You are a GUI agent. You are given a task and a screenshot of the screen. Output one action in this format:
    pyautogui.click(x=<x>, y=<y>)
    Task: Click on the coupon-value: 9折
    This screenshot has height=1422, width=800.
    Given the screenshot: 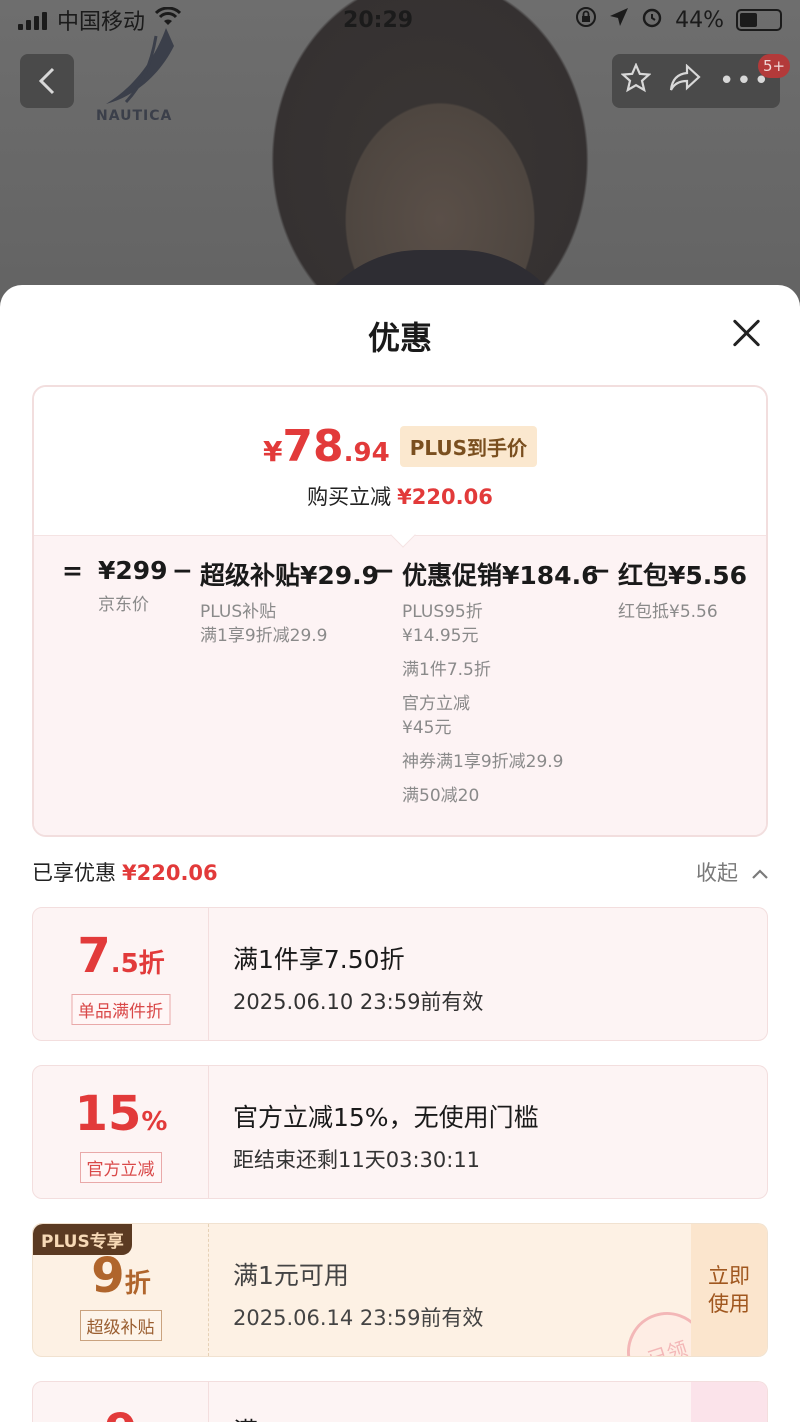 What is the action you would take?
    pyautogui.click(x=121, y=1276)
    